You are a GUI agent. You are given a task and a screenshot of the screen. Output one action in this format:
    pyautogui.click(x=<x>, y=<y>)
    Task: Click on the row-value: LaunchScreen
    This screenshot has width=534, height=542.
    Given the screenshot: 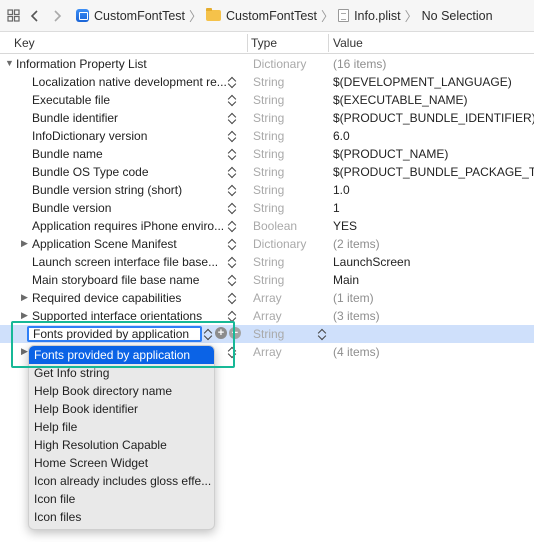 What is the action you would take?
    pyautogui.click(x=371, y=262)
    